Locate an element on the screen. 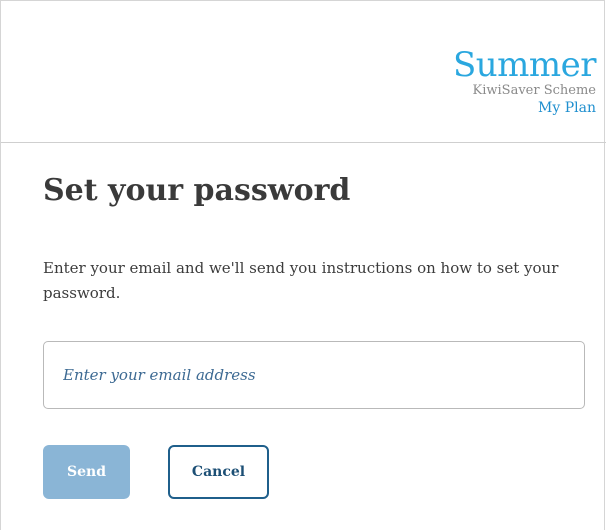  send-button: Send is located at coordinates (86, 472).